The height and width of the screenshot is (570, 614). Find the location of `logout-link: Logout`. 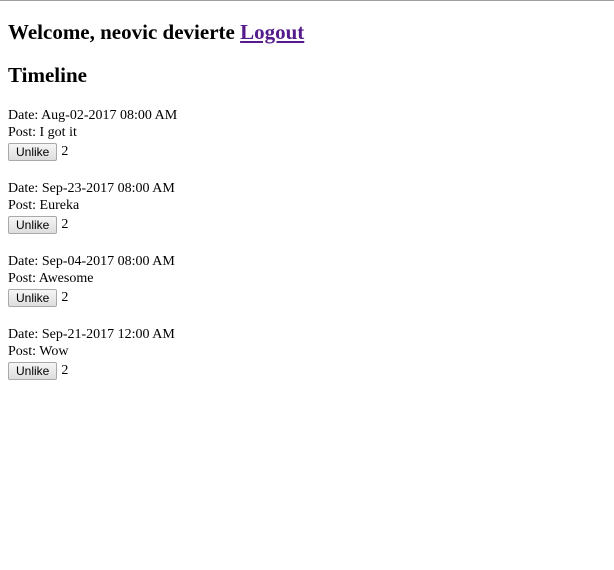

logout-link: Logout is located at coordinates (272, 32).